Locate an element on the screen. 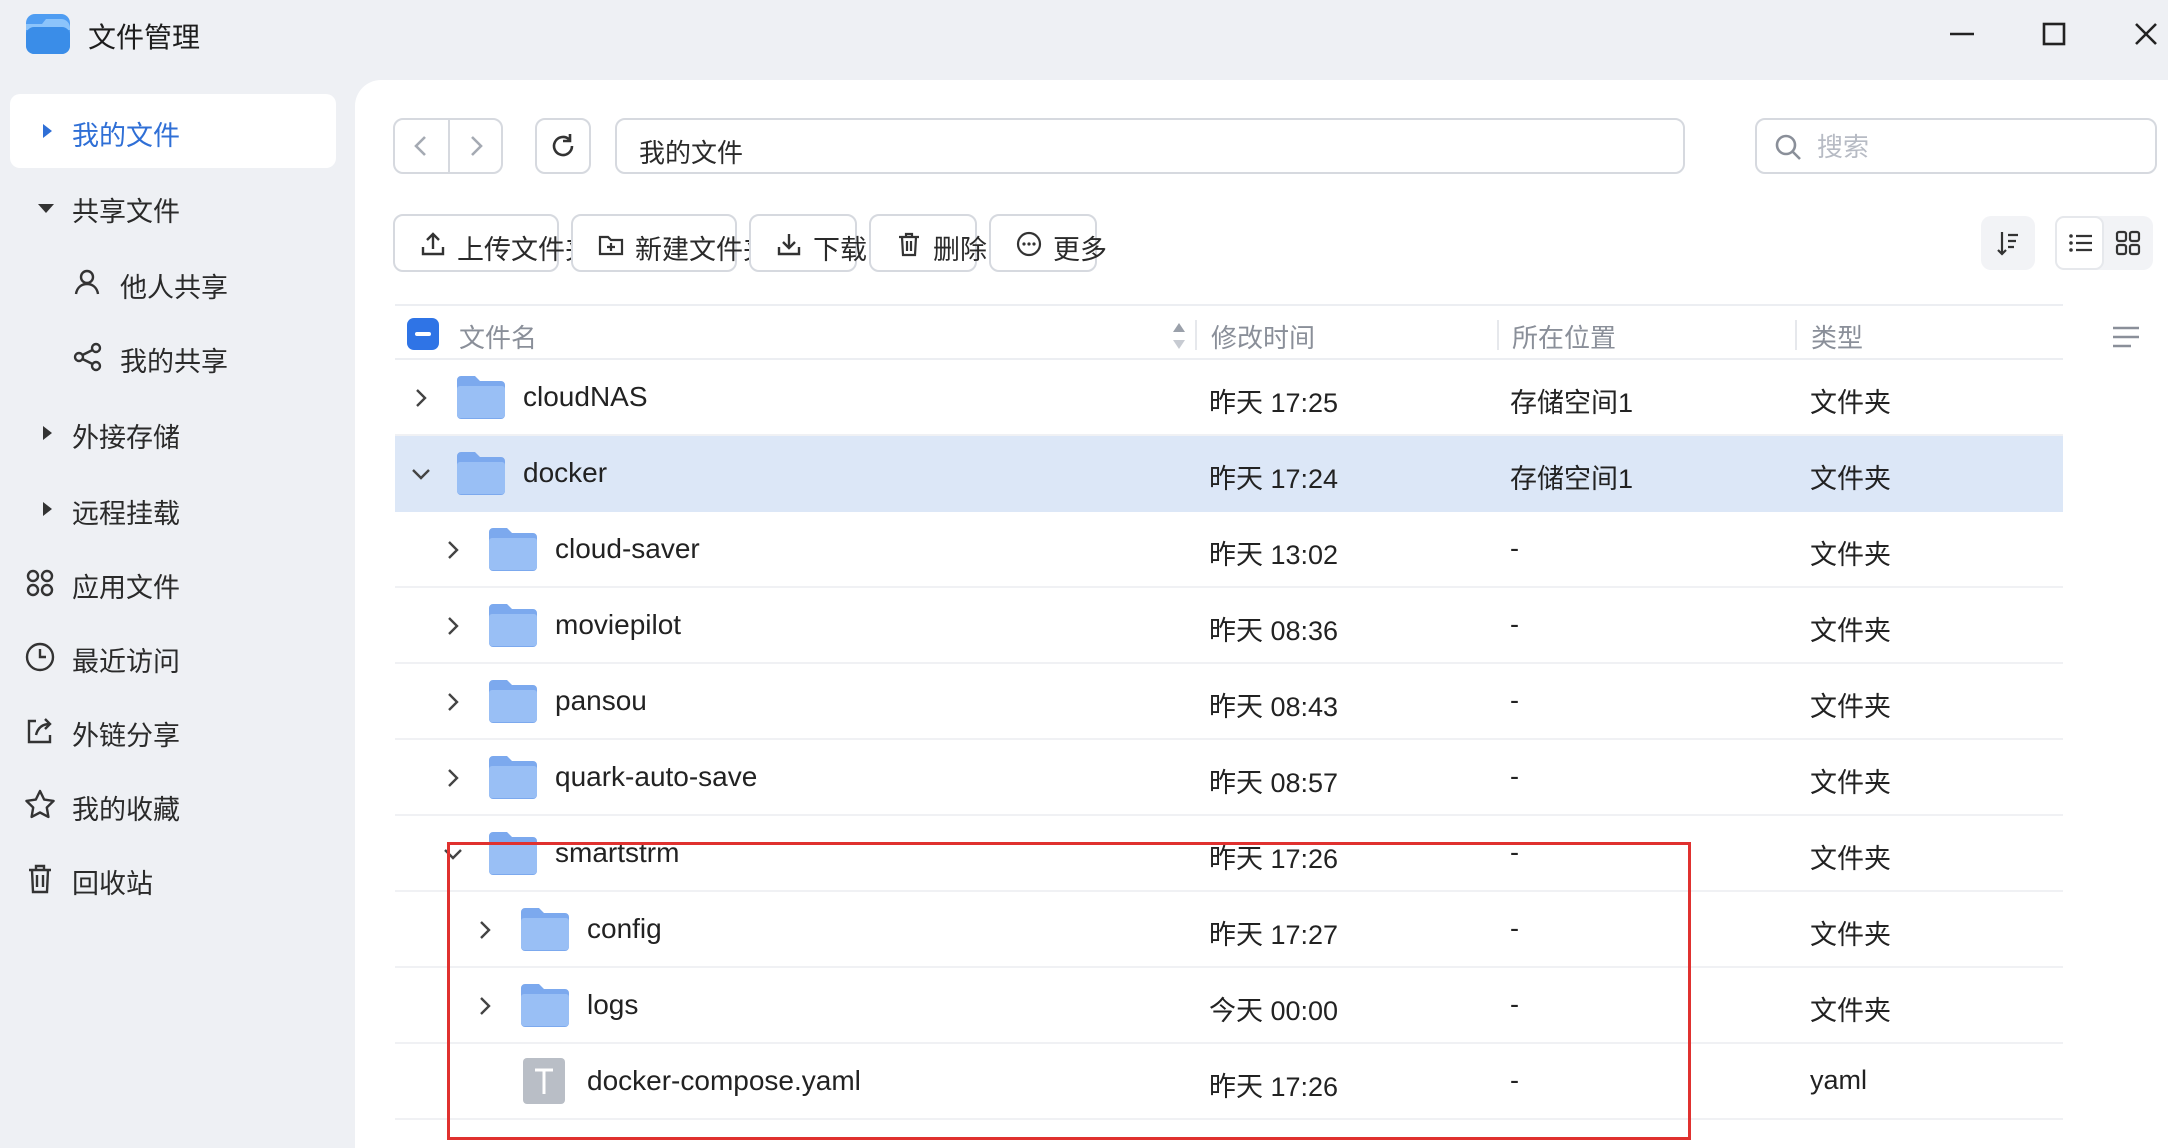 The image size is (2168, 1148). table-row: cloud-saver 昨天 13:02 - 文件夹 is located at coordinates (1229, 550).